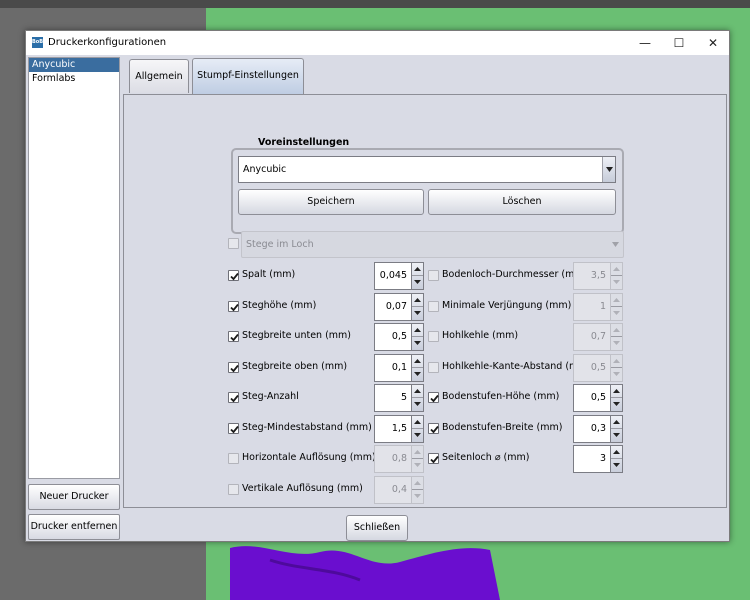 The width and height of the screenshot is (750, 600). Describe the element at coordinates (331, 202) in the screenshot. I see `save-preset-button: Speichern` at that location.